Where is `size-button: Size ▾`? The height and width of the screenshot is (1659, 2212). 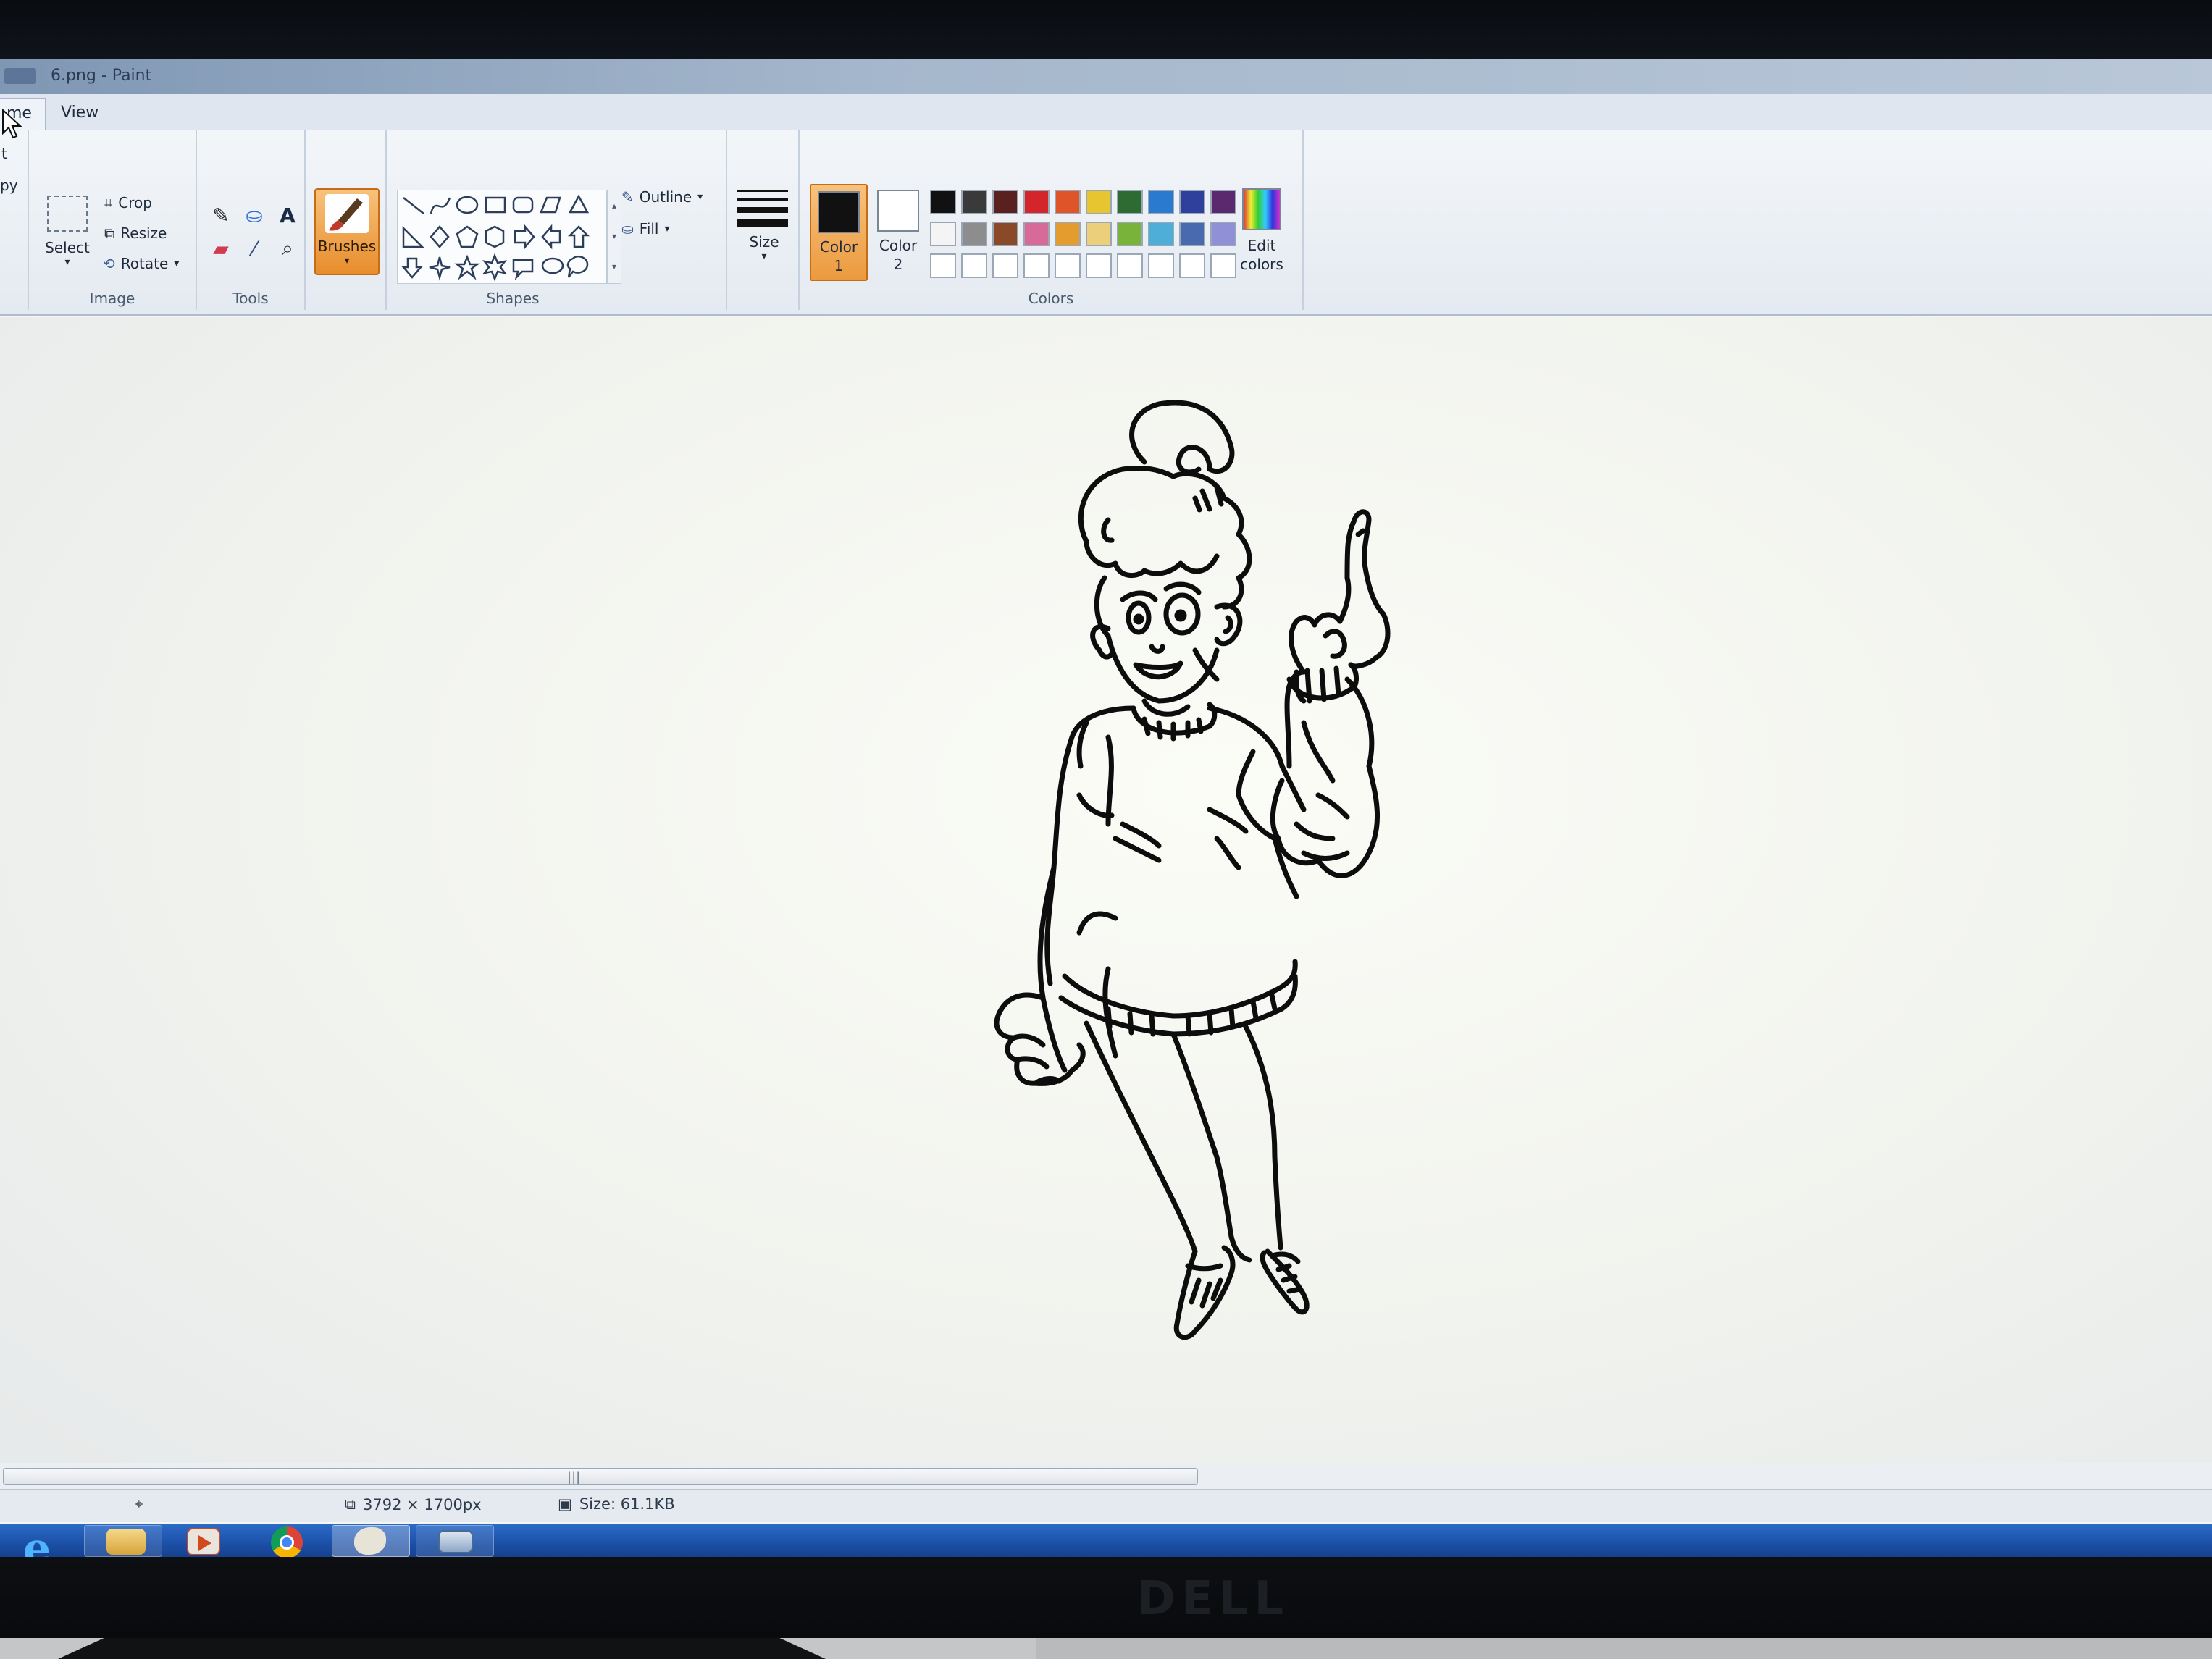 size-button: Size ▾ is located at coordinates (764, 226).